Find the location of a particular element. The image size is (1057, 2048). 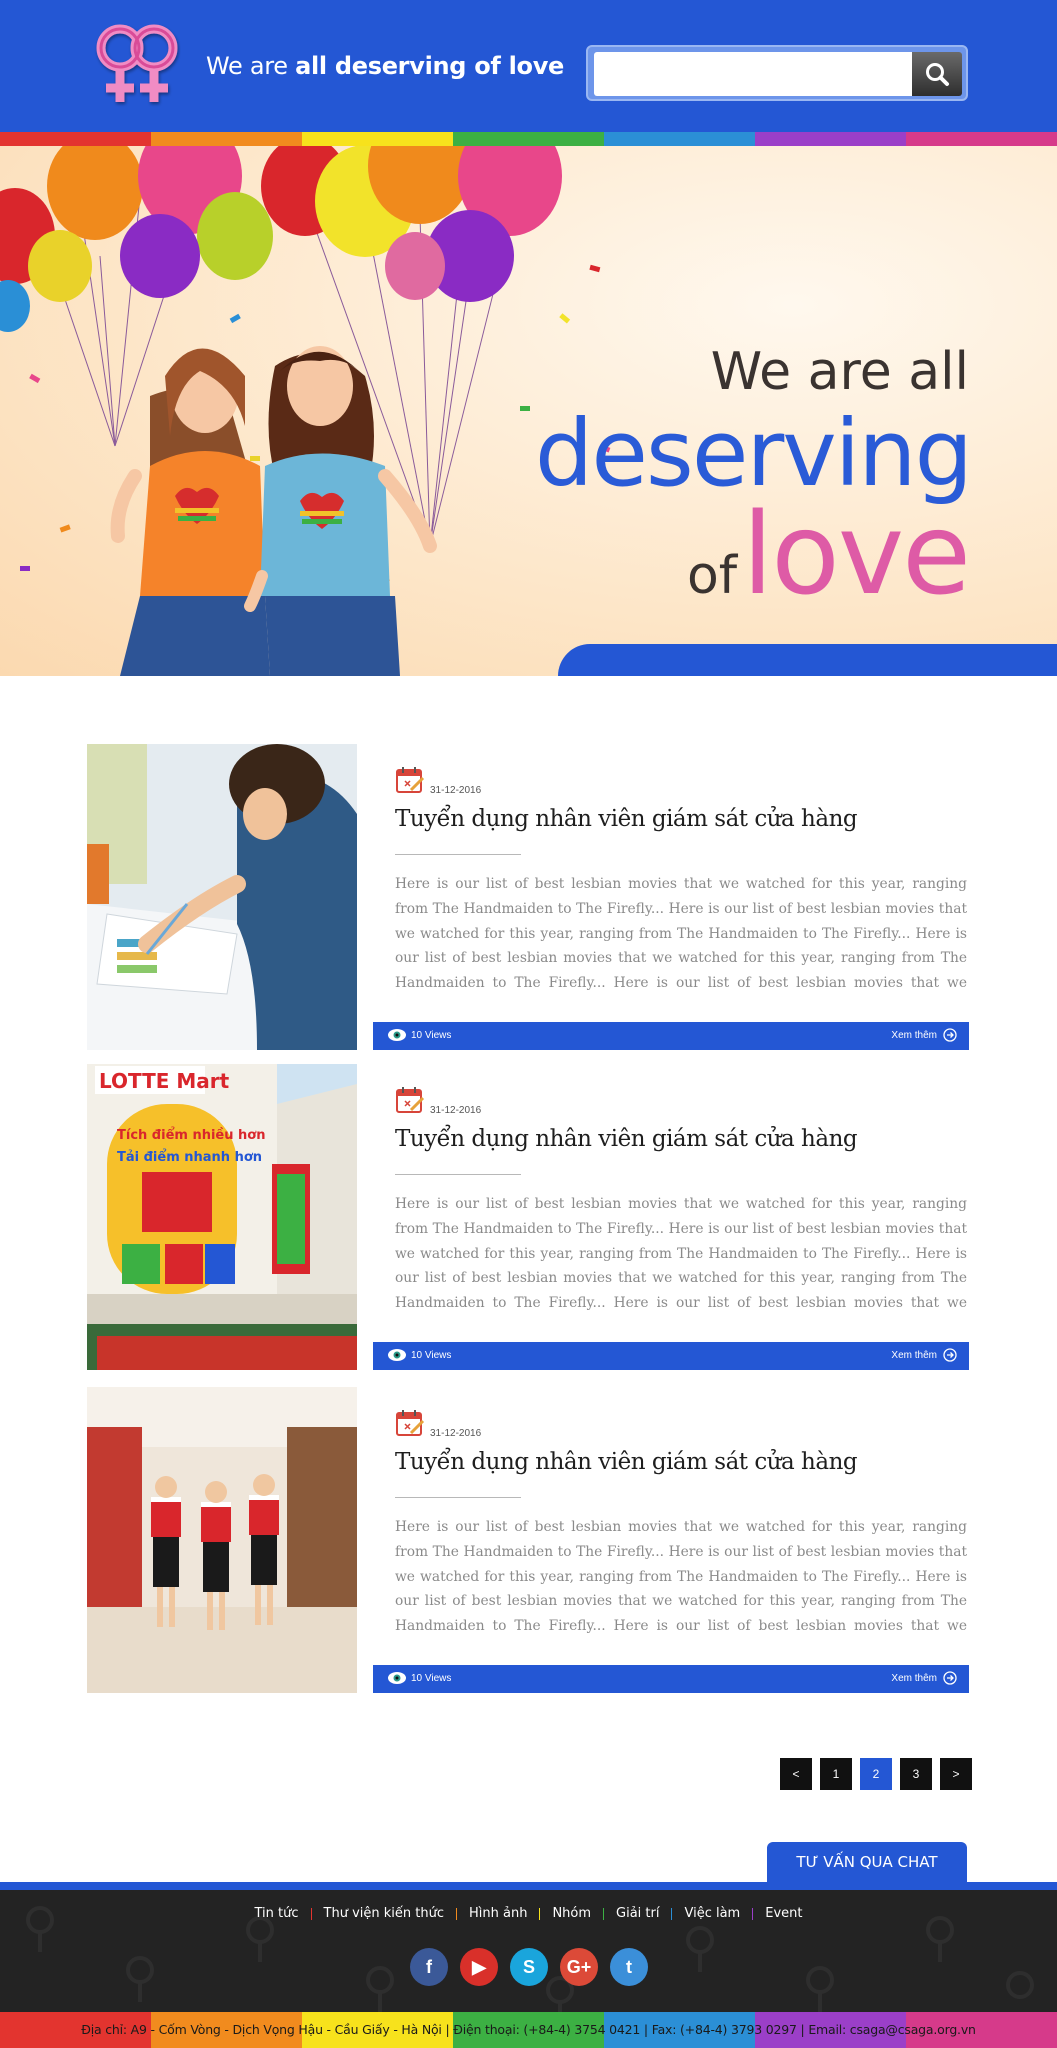

rainbow-stripe is located at coordinates (528, 139).